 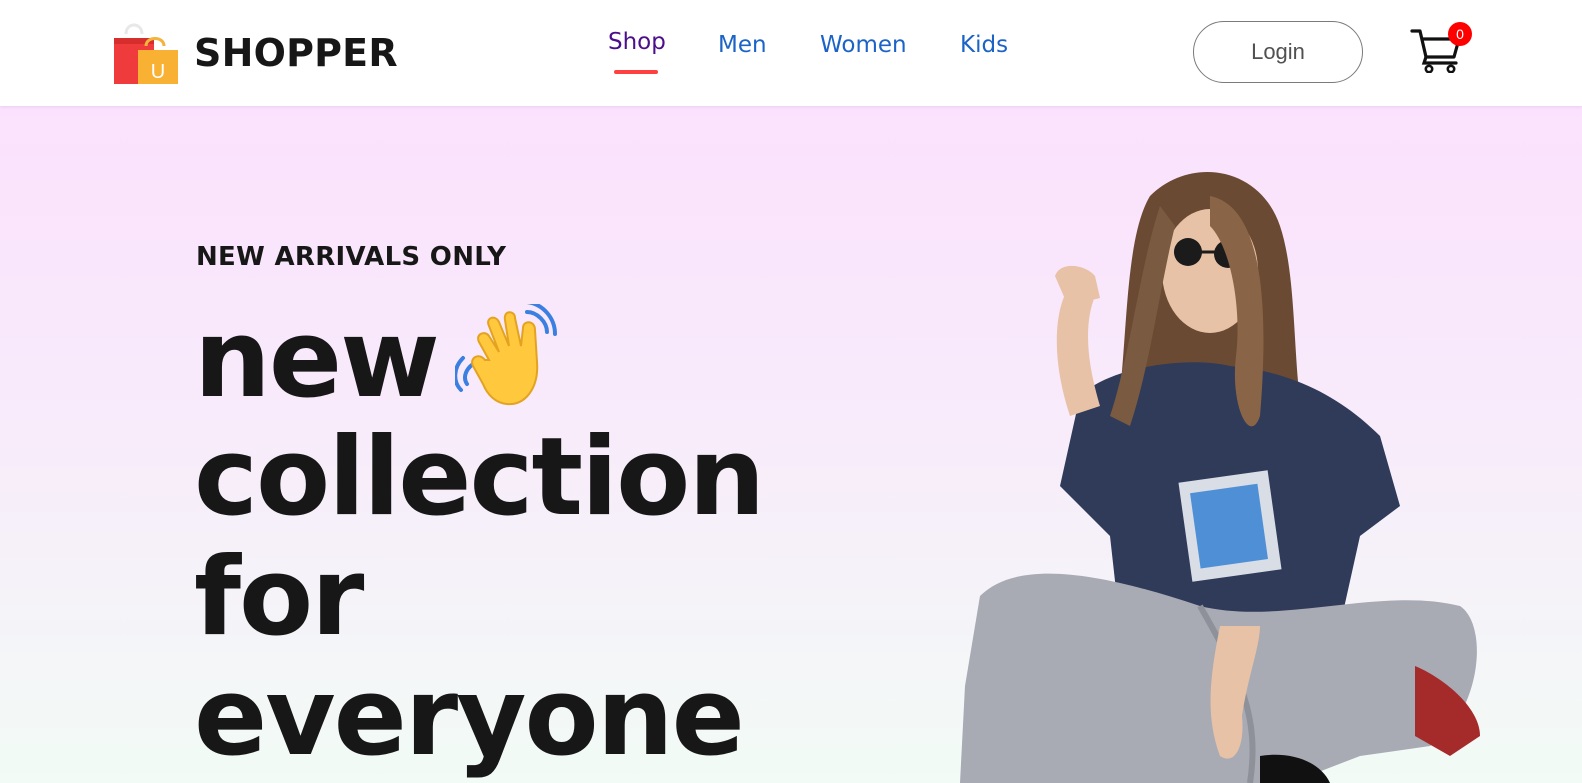 What do you see at coordinates (984, 45) in the screenshot?
I see `nav-kids: Kids` at bounding box center [984, 45].